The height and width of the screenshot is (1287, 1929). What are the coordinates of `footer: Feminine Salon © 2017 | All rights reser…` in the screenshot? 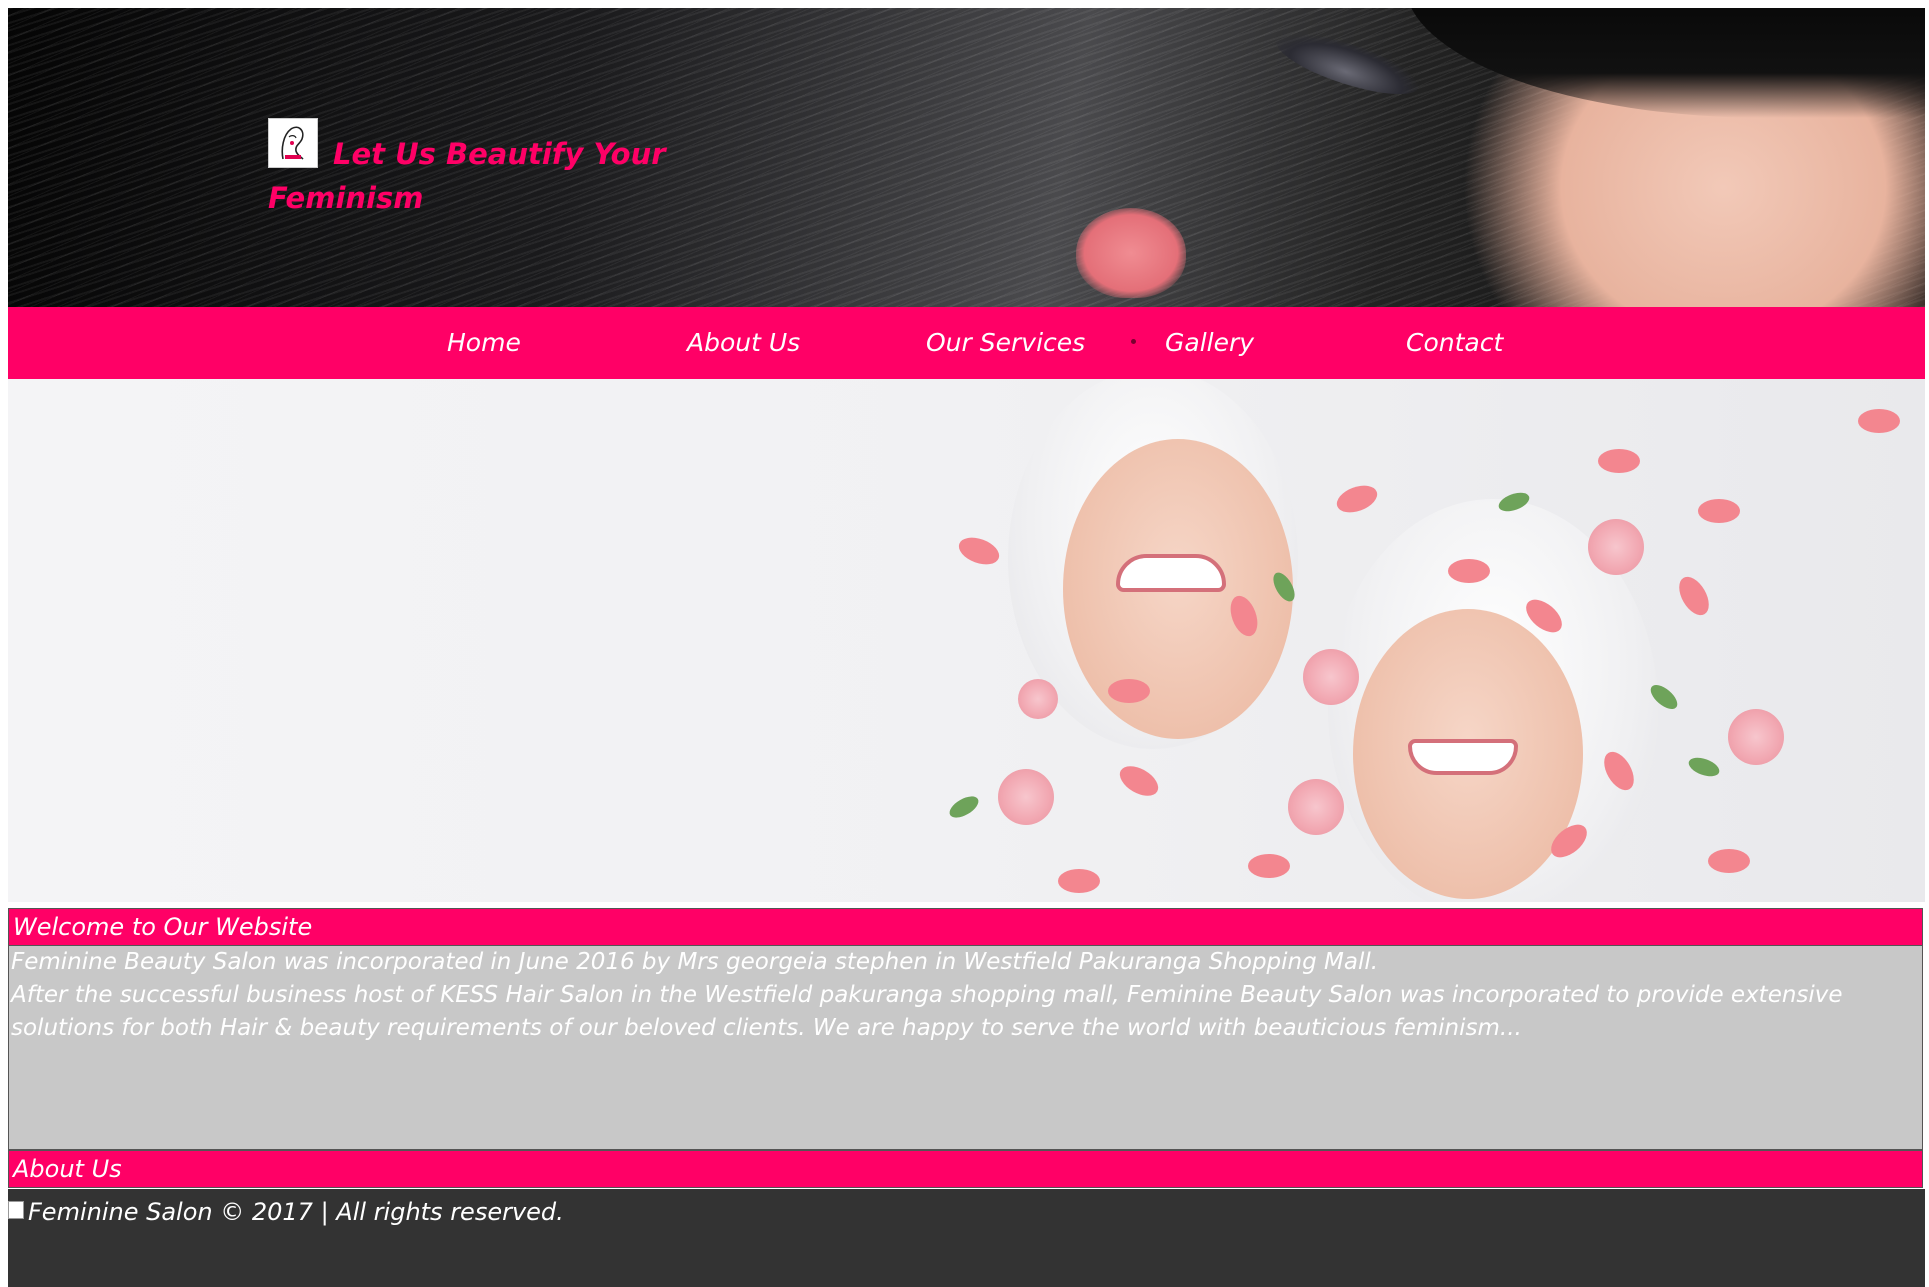 It's located at (966, 1238).